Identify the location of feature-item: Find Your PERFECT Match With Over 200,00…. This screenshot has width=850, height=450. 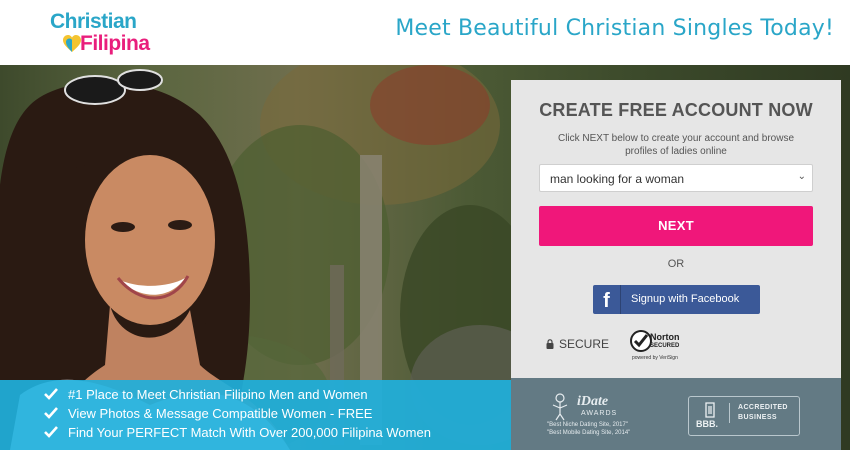
(237, 432).